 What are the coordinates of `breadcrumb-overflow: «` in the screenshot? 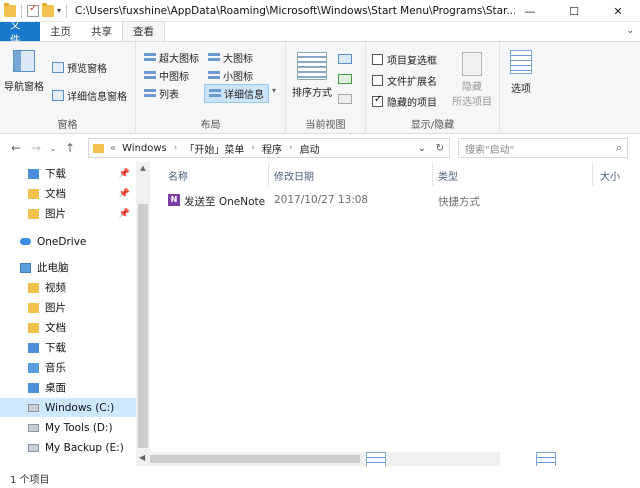 It's located at (113, 148).